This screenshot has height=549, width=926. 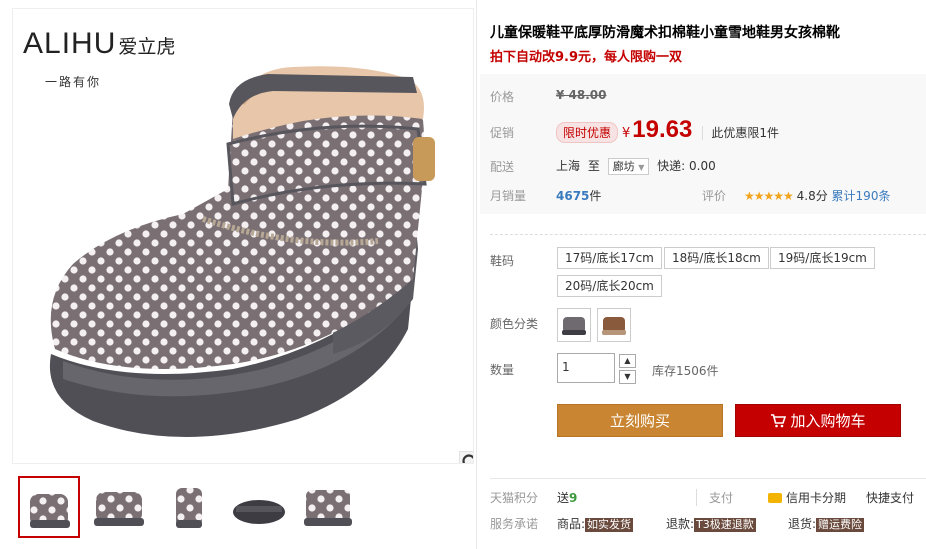 I want to click on sales-unit: 件, so click(x=595, y=196).